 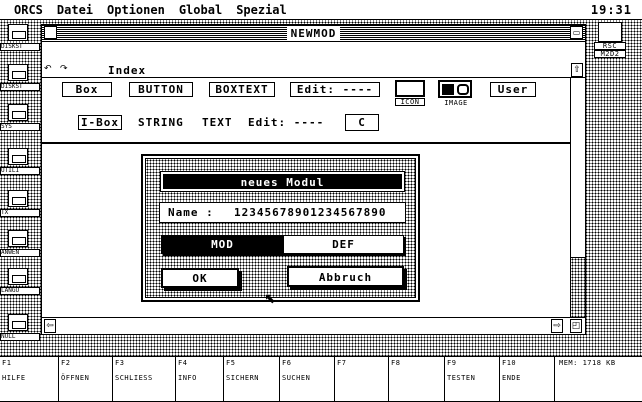 I want to click on dialog-title: neues Modul, so click(x=282, y=181).